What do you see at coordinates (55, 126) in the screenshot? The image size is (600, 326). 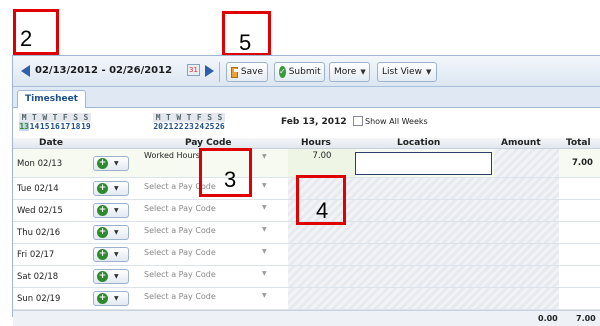 I see `day-16: 16` at bounding box center [55, 126].